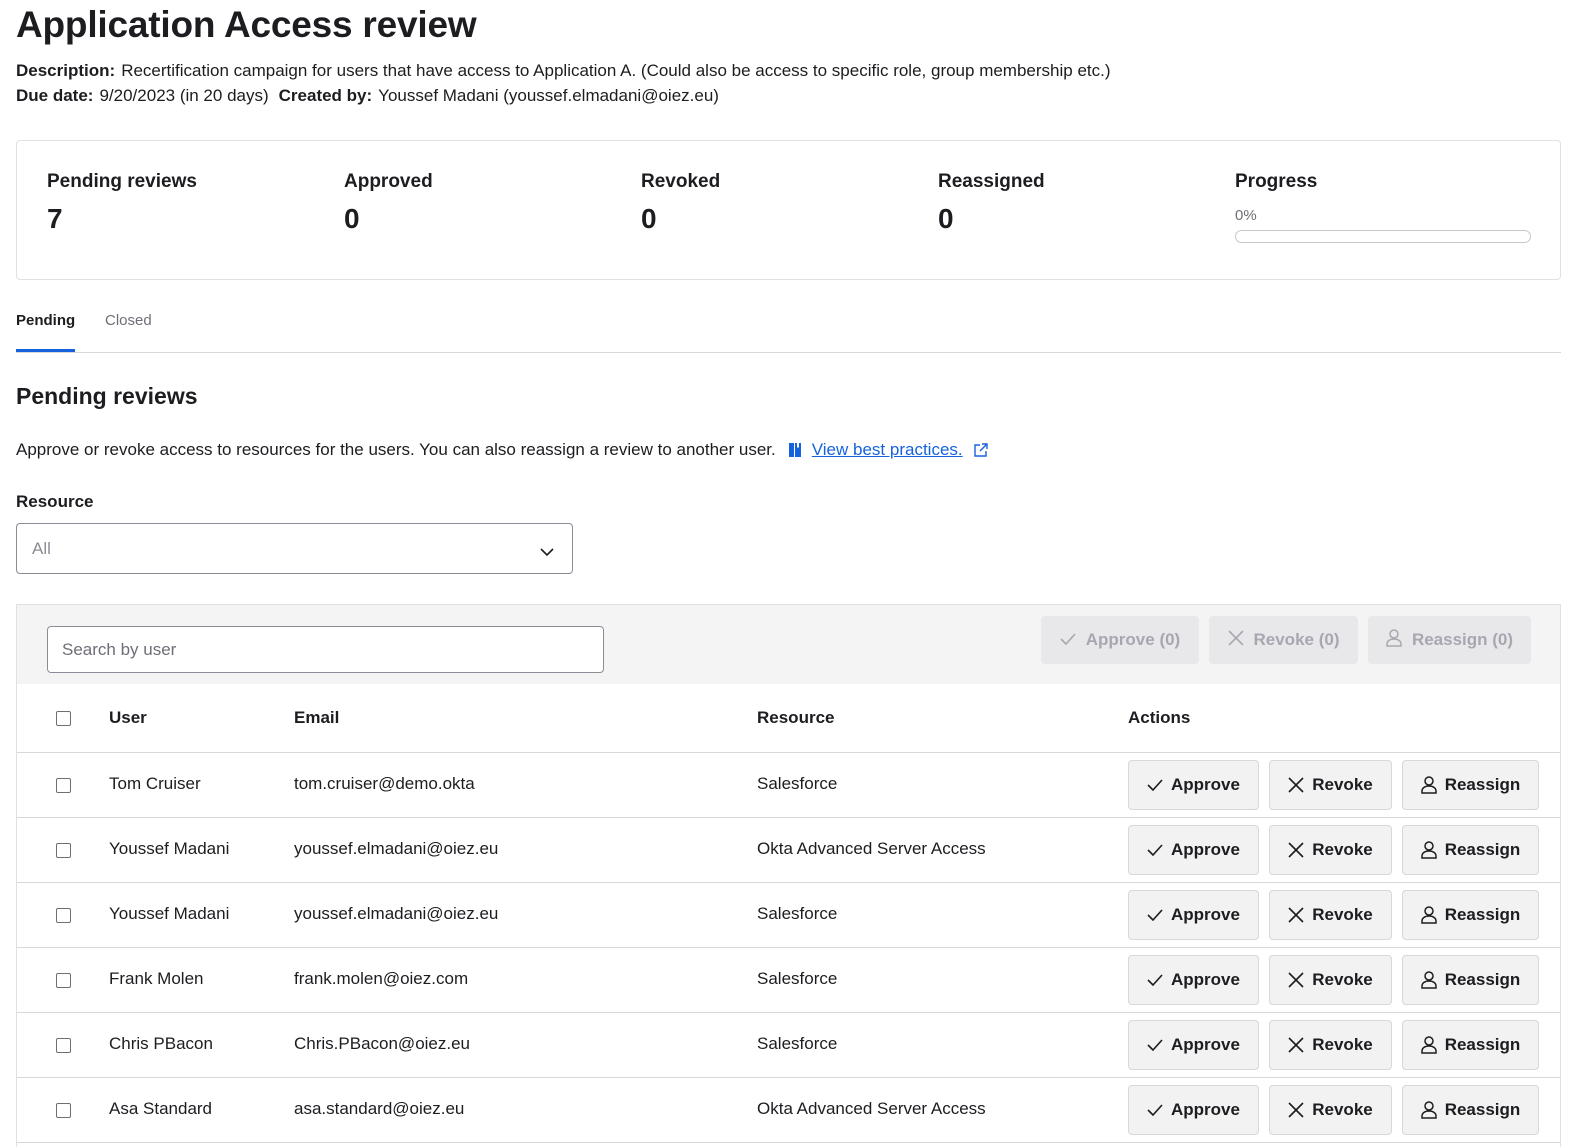  Describe the element at coordinates (1283, 640) in the screenshot. I see `bulk-revoke-button: Revoke (0)` at that location.